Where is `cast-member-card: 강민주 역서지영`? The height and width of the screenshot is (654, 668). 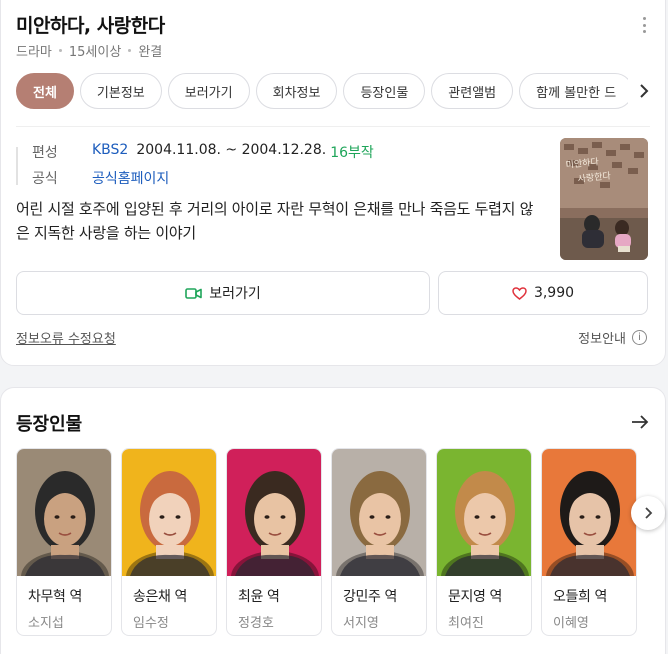
cast-member-card: 강민주 역서지영 is located at coordinates (379, 542).